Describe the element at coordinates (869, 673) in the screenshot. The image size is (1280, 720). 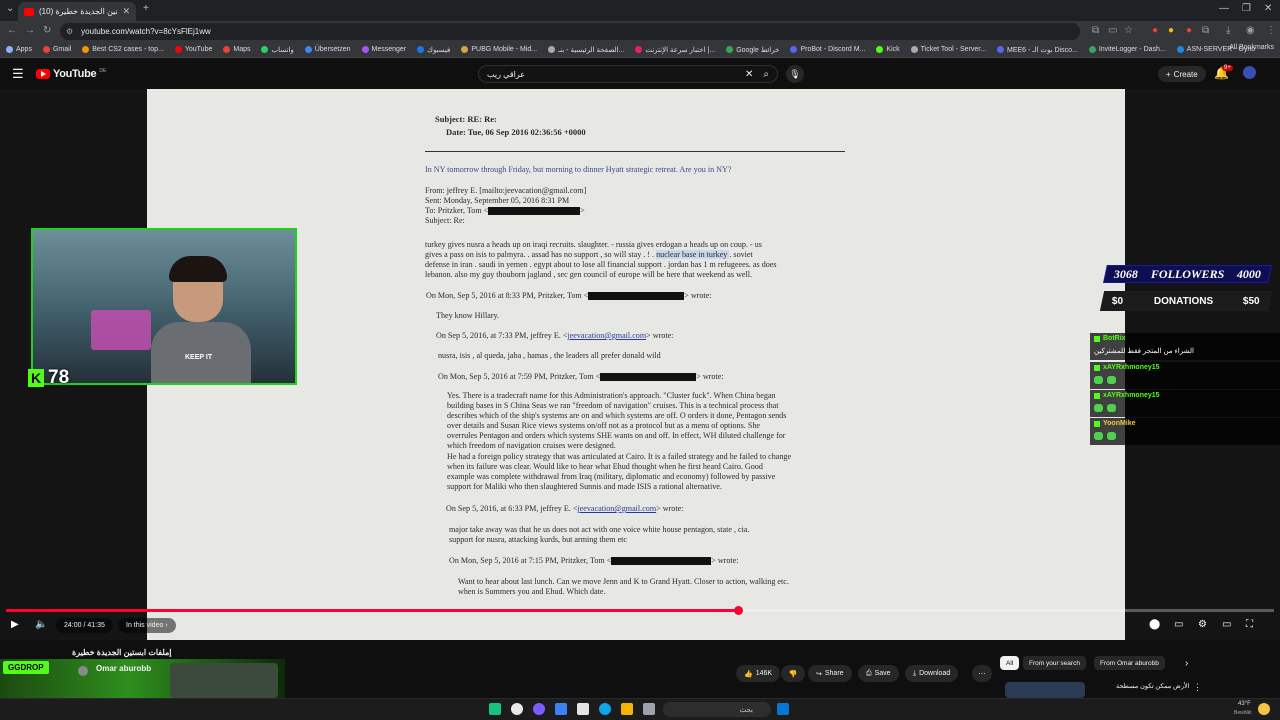
I see `bookmark-icon: ⎙` at that location.